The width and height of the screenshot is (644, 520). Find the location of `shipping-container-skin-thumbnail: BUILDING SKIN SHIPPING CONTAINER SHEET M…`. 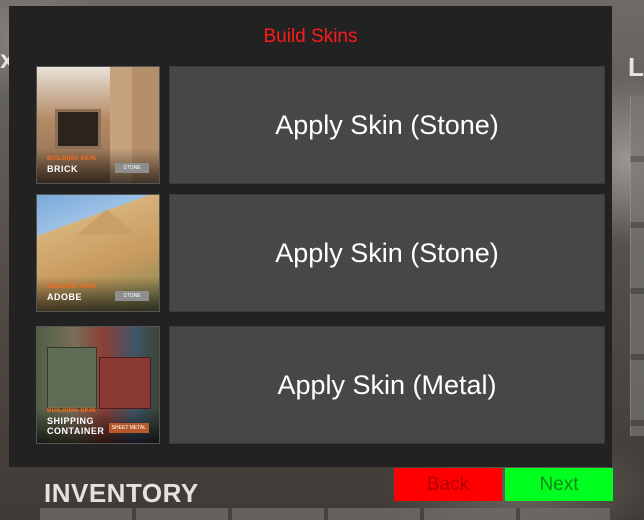

shipping-container-skin-thumbnail: BUILDING SKIN SHIPPING CONTAINER SHEET M… is located at coordinates (98, 385).